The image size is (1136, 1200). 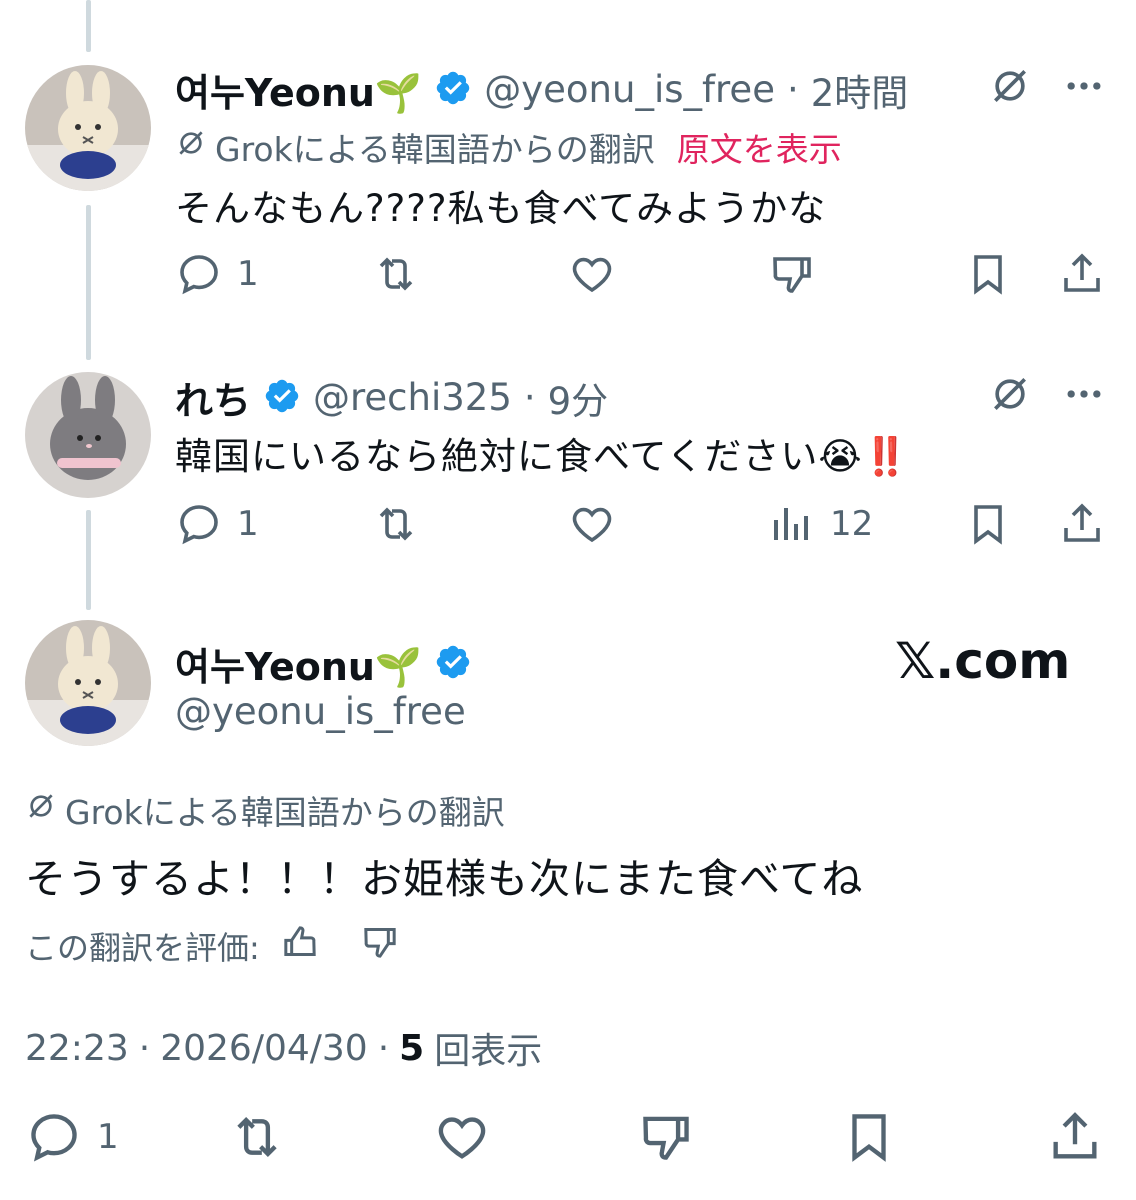 I want to click on tweet-text: そうするよ！！！お姫様も次にまた食べてね, so click(x=444, y=879).